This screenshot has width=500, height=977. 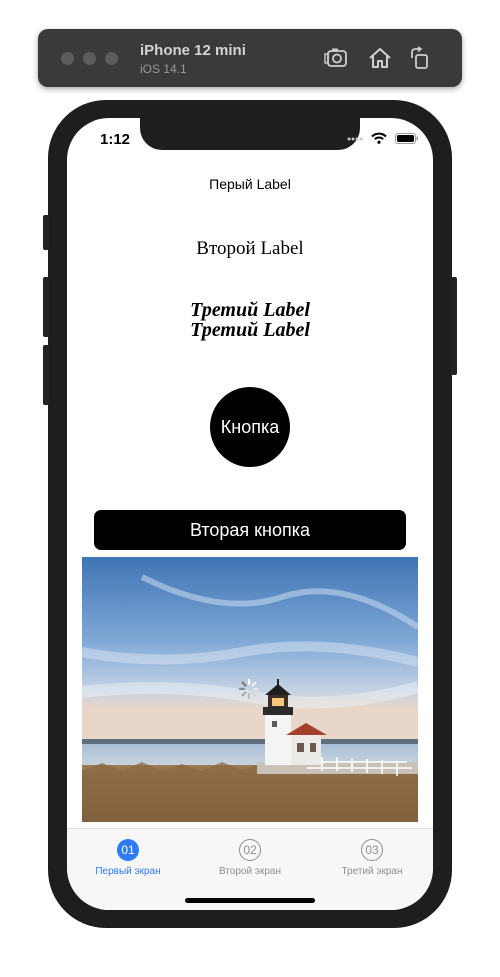 I want to click on close-window-button, so click(x=67, y=58).